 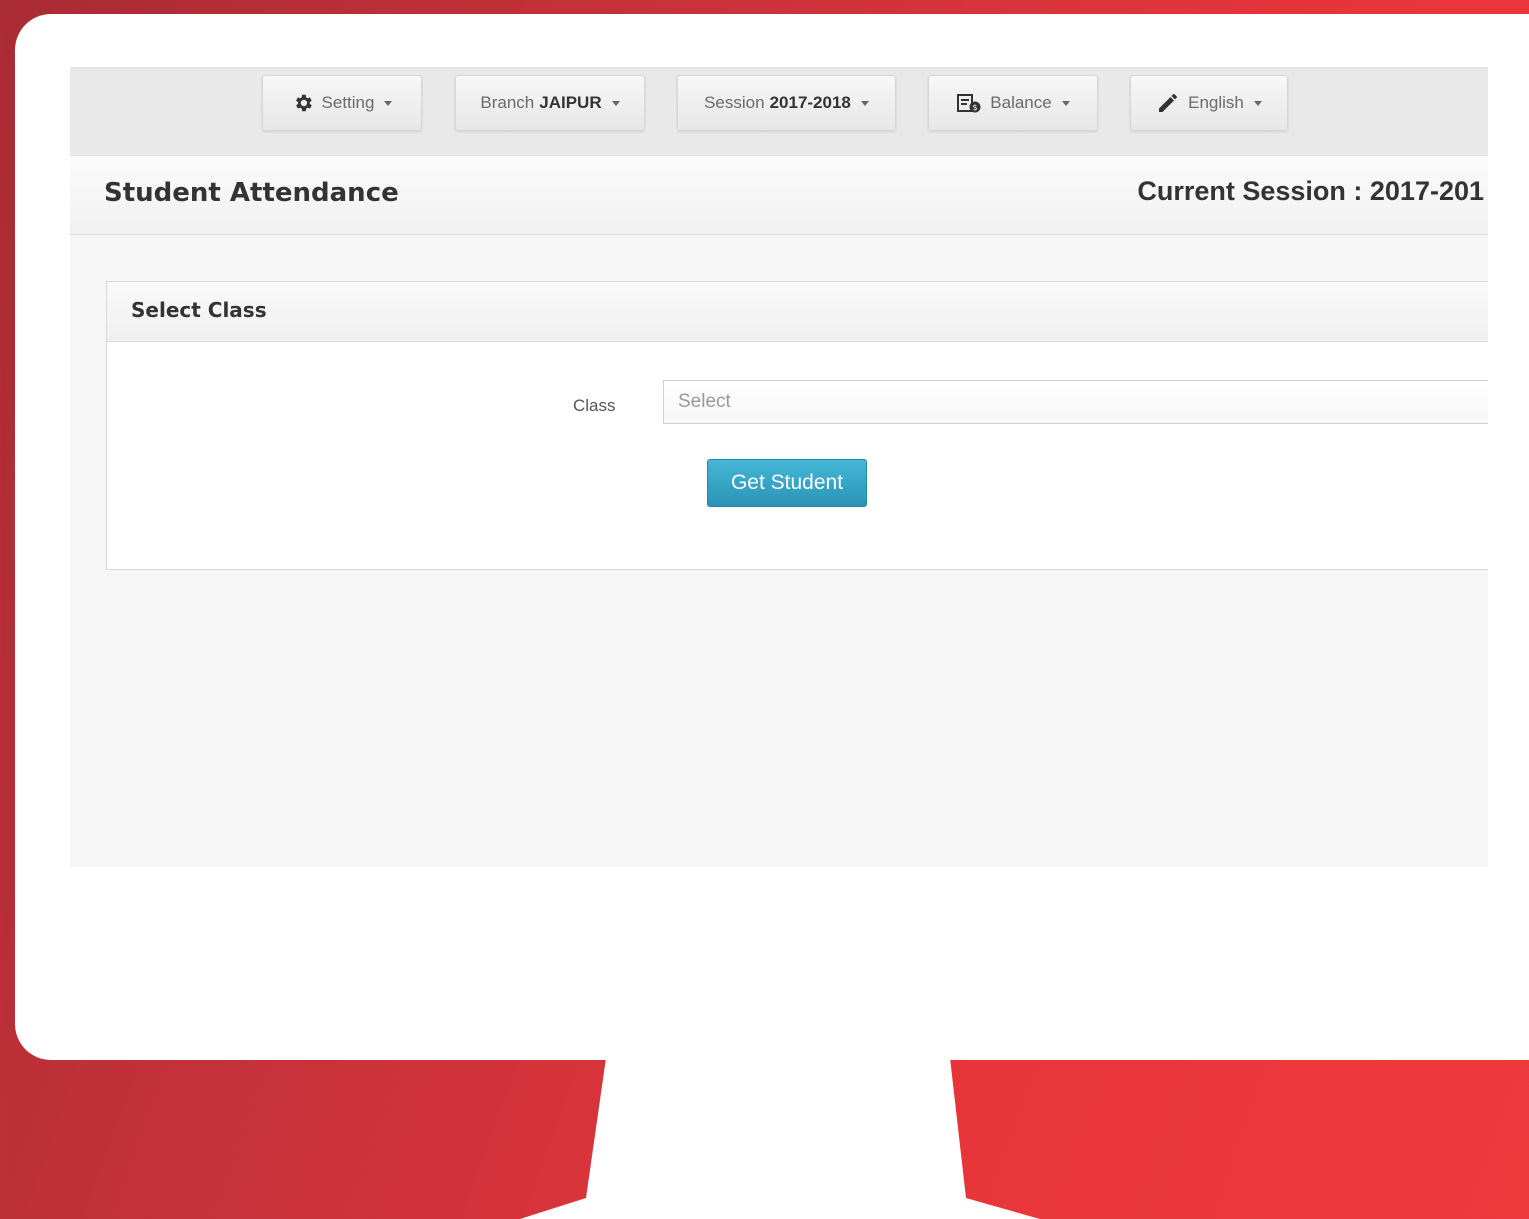 I want to click on top-navbar: Setting Branch JAIPUR Session 2017-2018, so click(x=779, y=111).